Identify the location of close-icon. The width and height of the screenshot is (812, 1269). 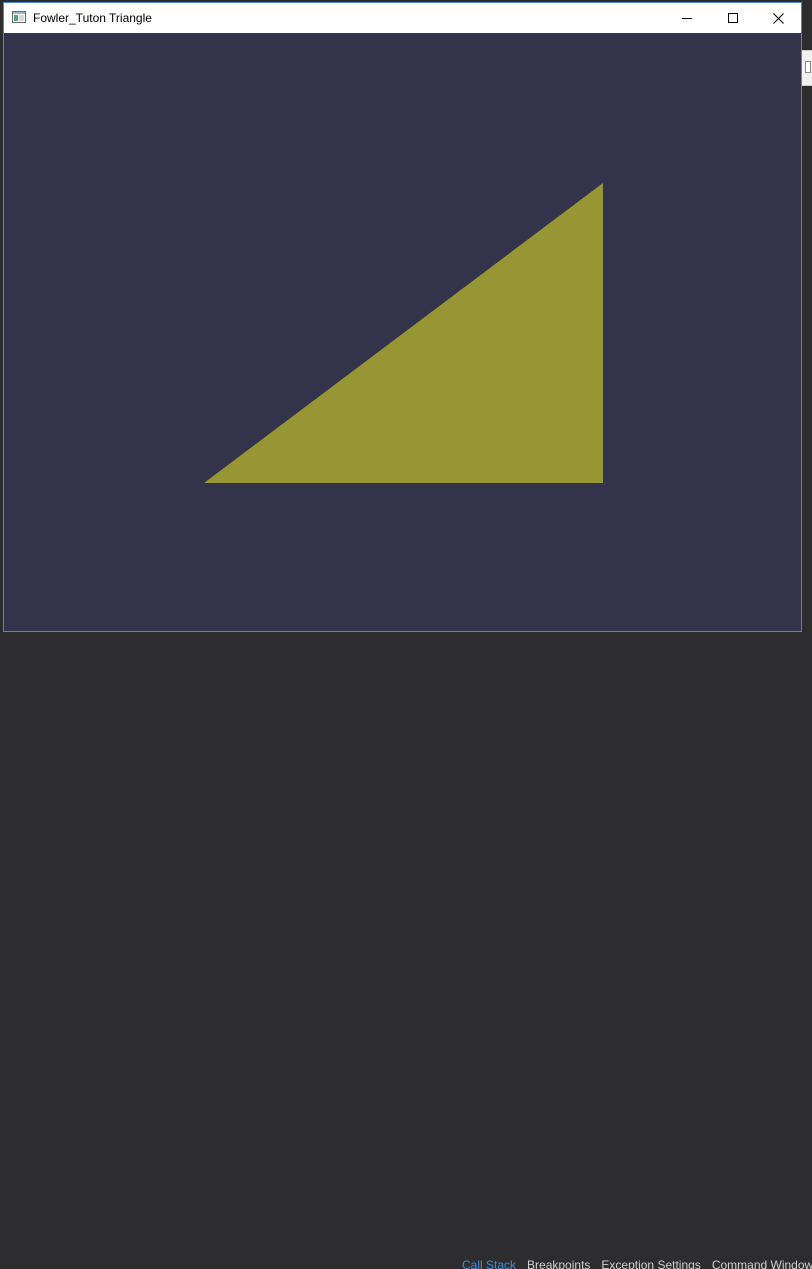
(778, 18).